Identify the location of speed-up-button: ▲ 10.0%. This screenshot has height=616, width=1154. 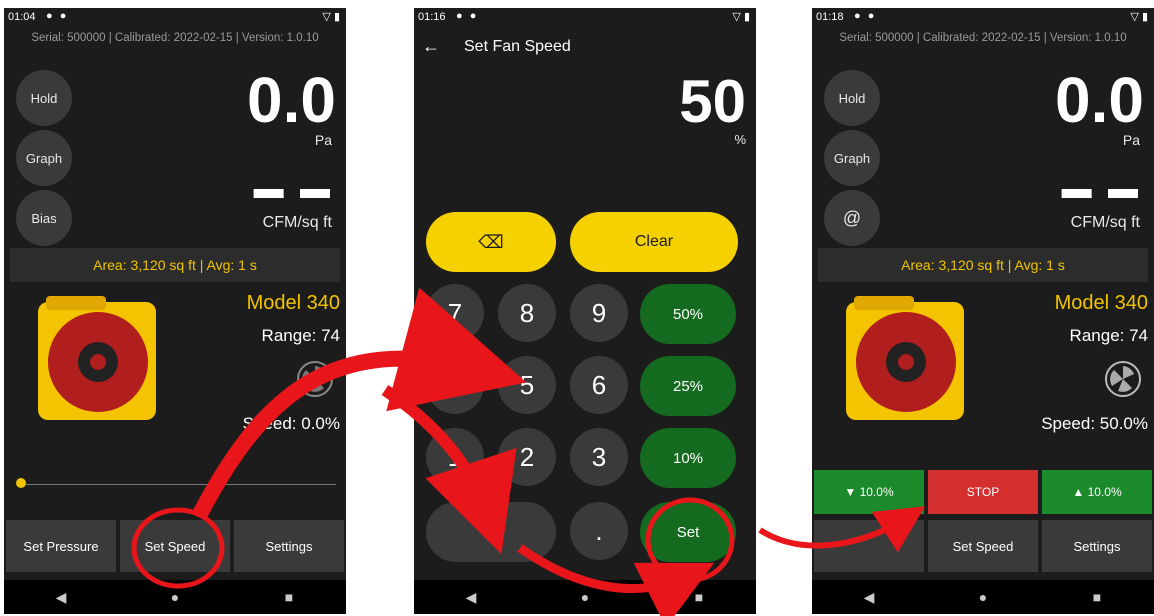
(1097, 492).